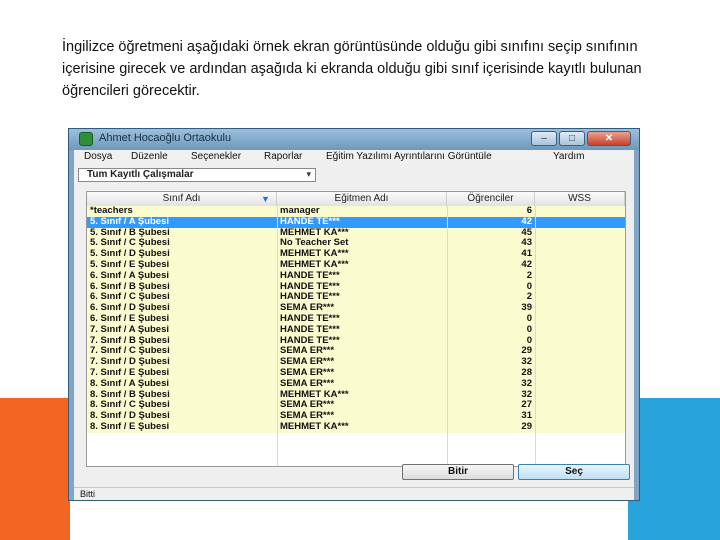 The image size is (720, 540). Describe the element at coordinates (572, 138) in the screenshot. I see `maximize-icon: □` at that location.